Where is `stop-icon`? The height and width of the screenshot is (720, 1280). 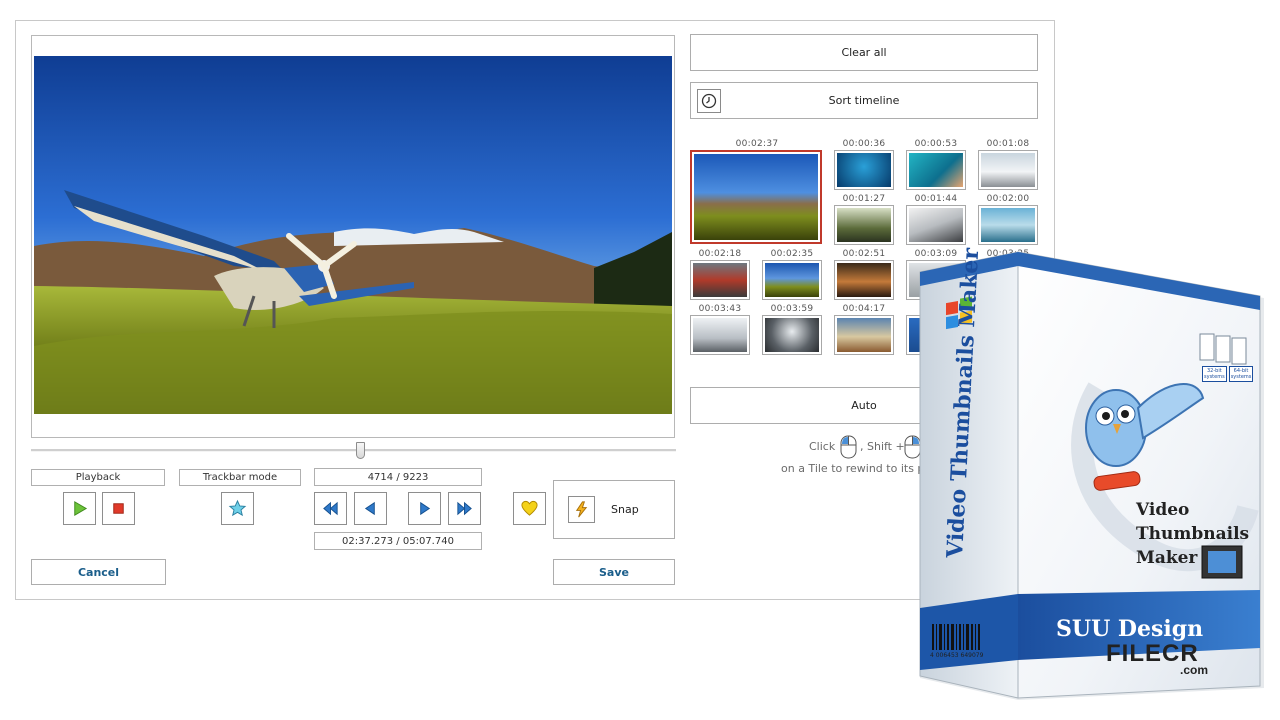 stop-icon is located at coordinates (118, 508).